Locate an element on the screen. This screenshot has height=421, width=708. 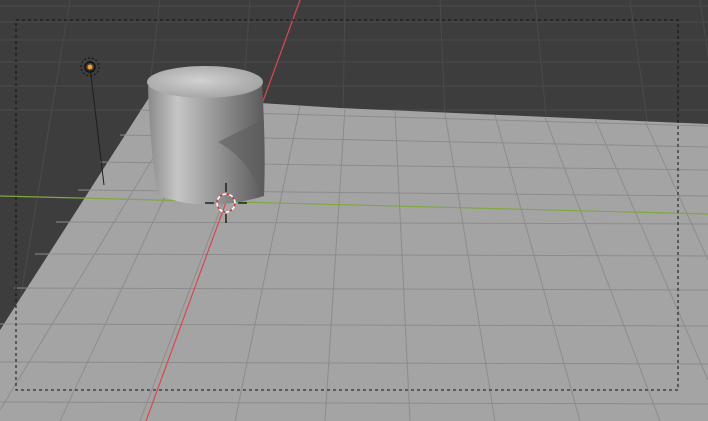
cylinder is located at coordinates (206, 135).